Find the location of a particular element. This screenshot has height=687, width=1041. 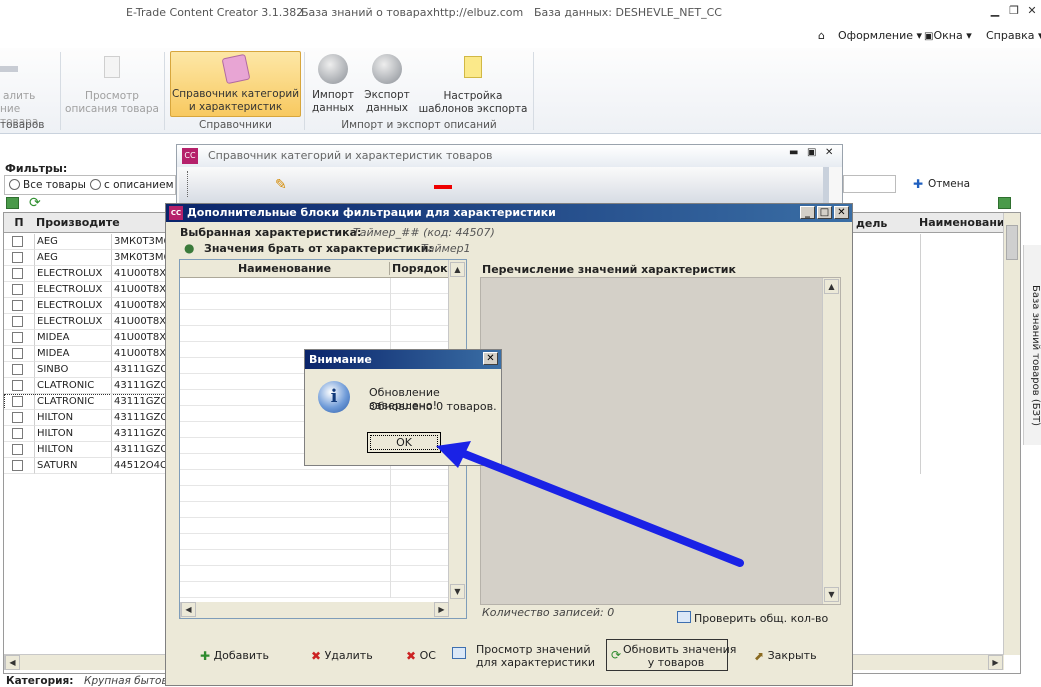

annotation-arrow is located at coordinates (590, 504).